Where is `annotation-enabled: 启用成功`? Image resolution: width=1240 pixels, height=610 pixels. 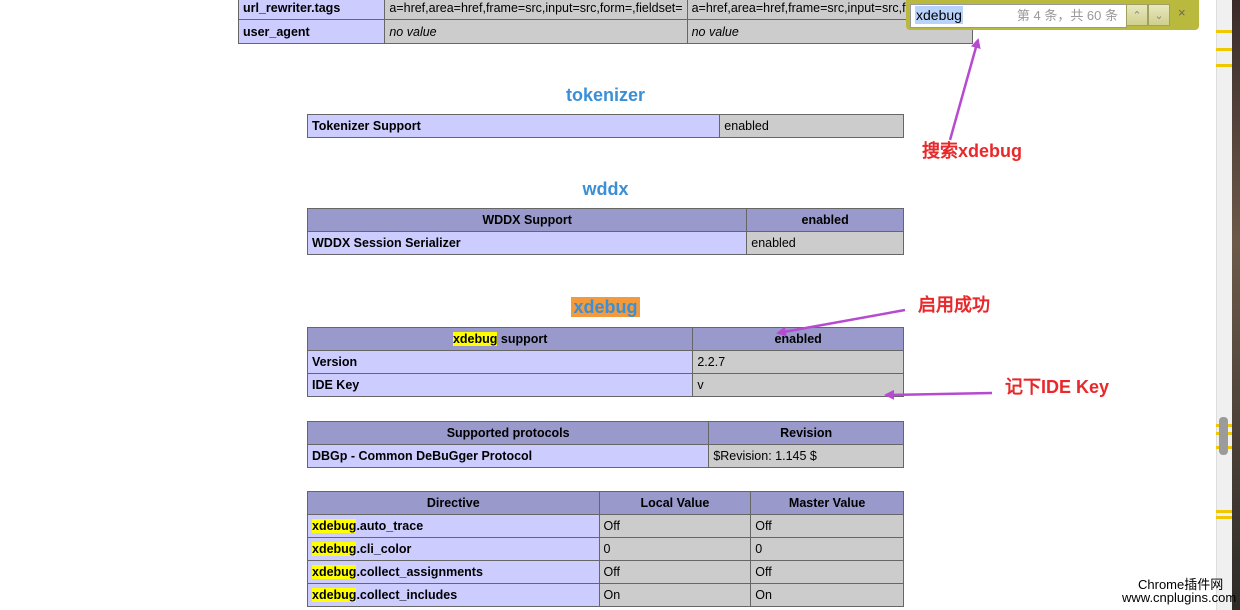 annotation-enabled: 启用成功 is located at coordinates (954, 305).